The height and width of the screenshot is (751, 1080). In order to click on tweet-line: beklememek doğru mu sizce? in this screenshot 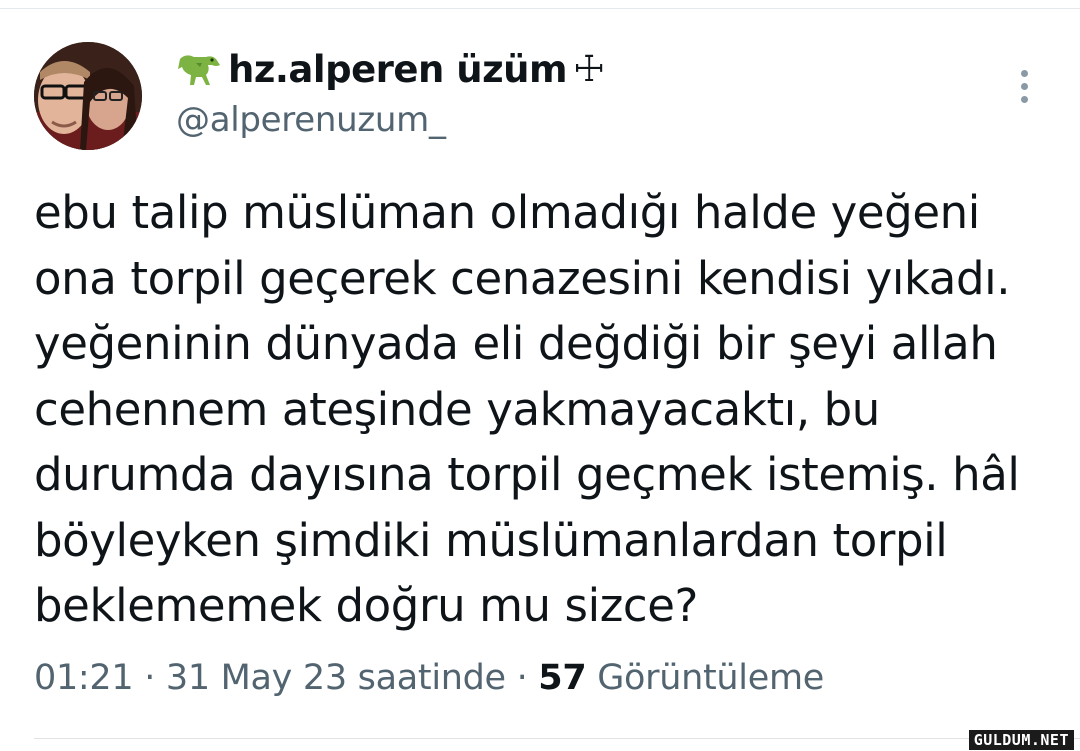, I will do `click(366, 605)`.